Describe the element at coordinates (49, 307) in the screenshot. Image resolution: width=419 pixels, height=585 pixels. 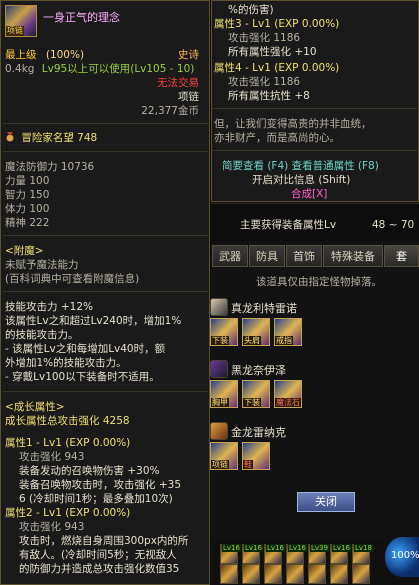
I see `skill-line: 技能攻击力 +12%` at that location.